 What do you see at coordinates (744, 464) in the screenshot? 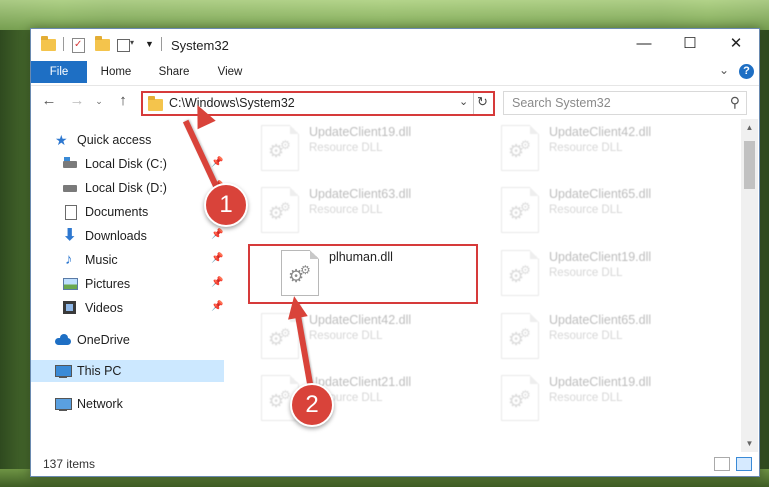
I see `large-icons-view-button` at bounding box center [744, 464].